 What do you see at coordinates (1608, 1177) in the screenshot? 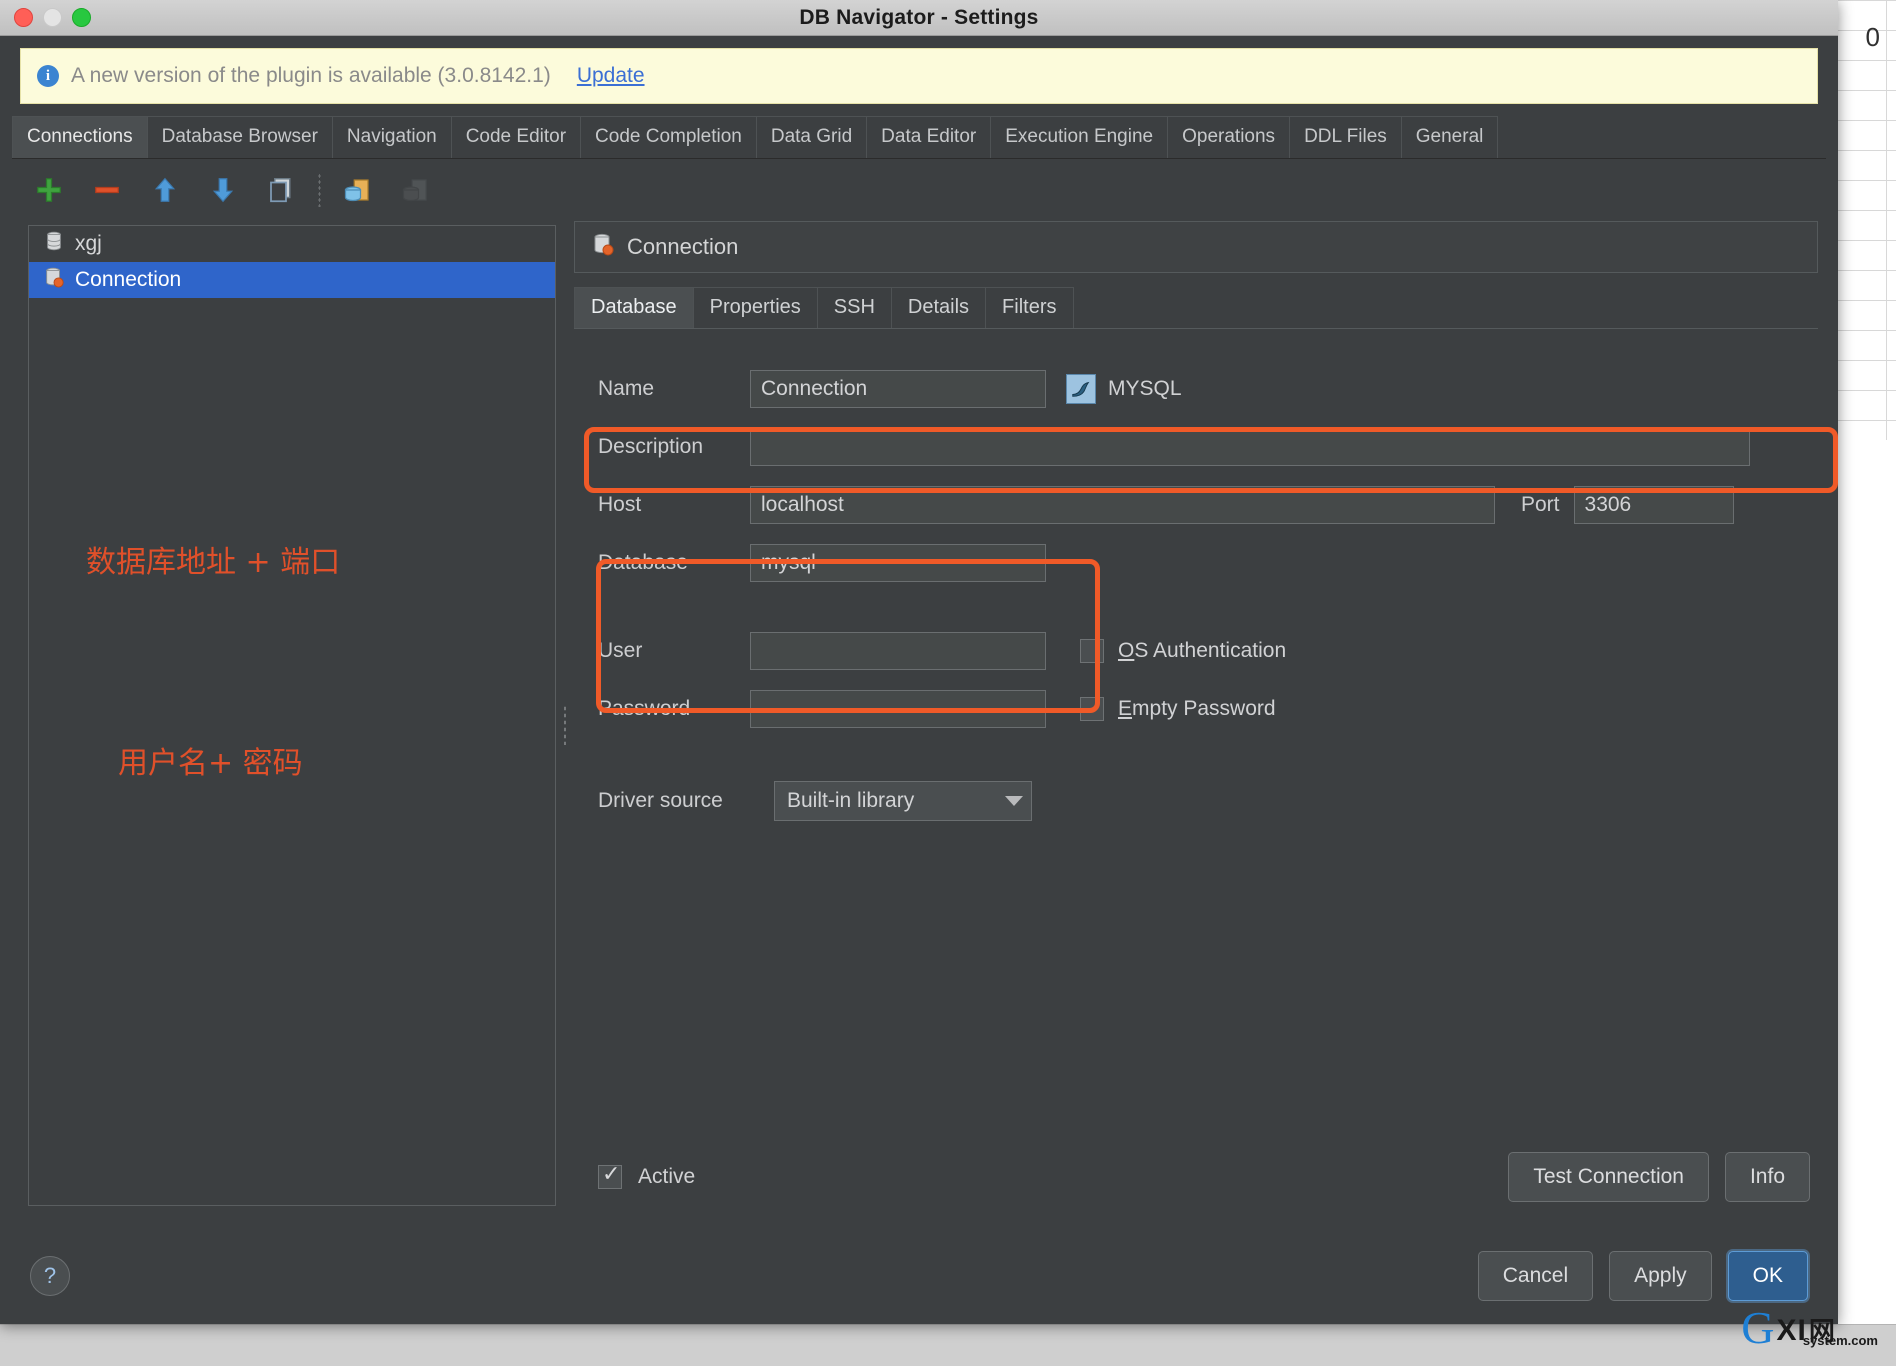
I see `test-connection-button: Test Connection` at bounding box center [1608, 1177].